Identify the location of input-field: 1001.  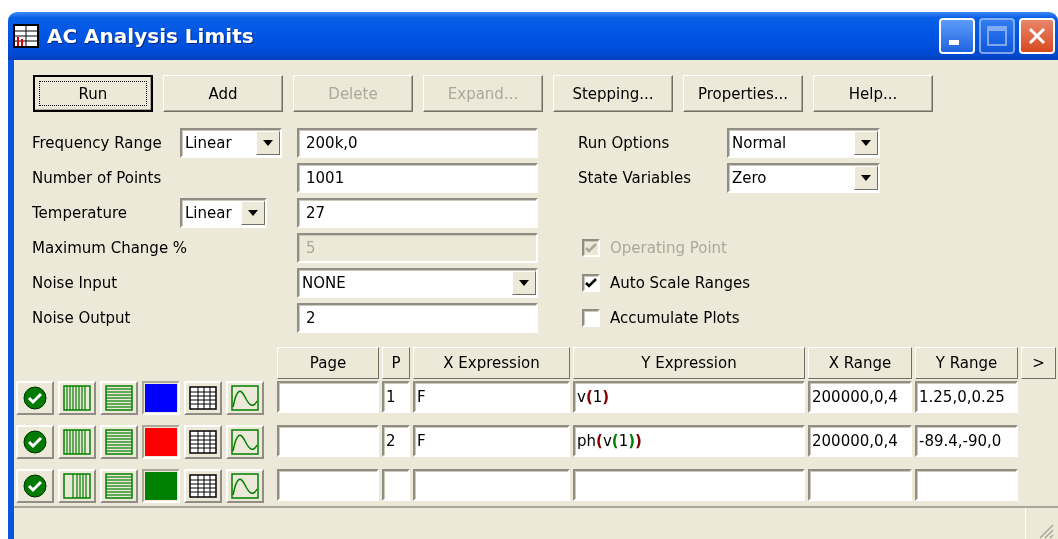
(417, 178).